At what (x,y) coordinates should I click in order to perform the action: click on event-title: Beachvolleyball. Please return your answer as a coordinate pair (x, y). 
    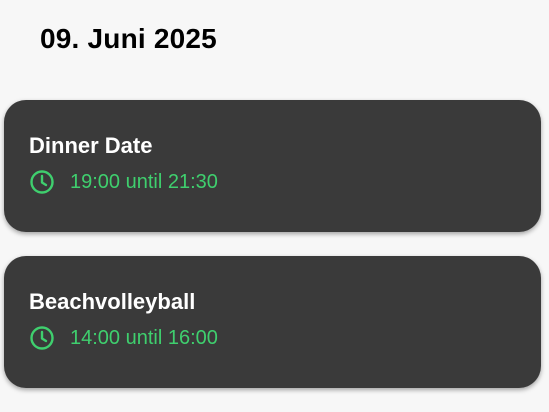
    Looking at the image, I should click on (112, 301).